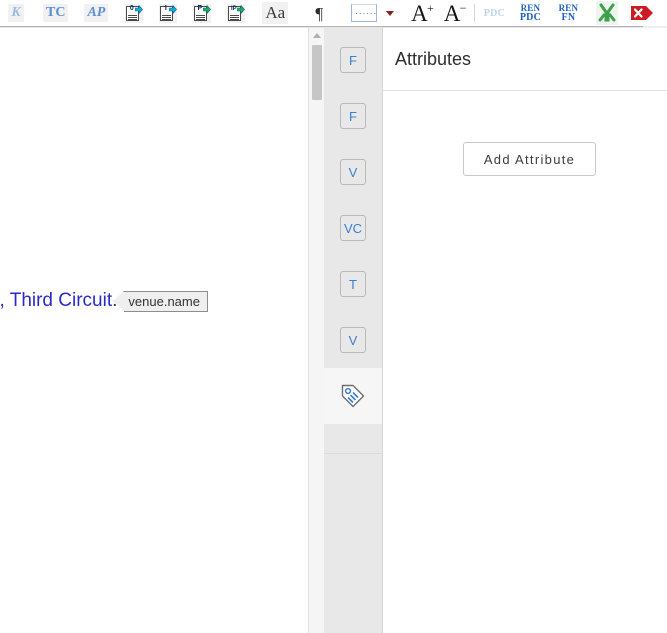 Image resolution: width=667 pixels, height=633 pixels. I want to click on tab-text: T, so click(353, 284).